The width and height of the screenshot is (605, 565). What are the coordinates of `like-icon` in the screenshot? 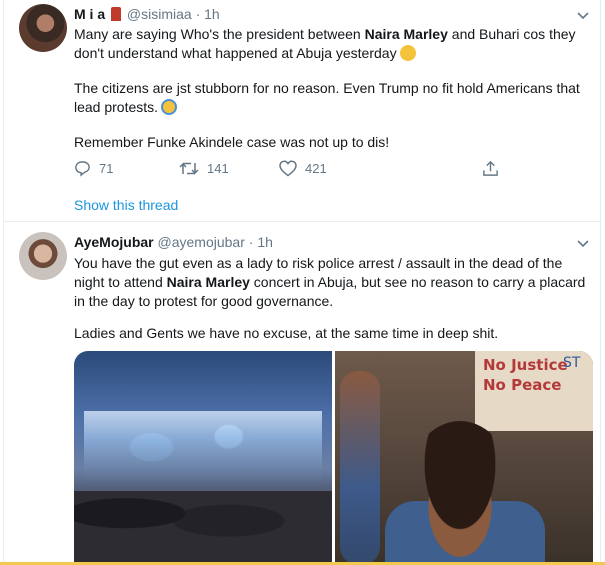 It's located at (288, 168).